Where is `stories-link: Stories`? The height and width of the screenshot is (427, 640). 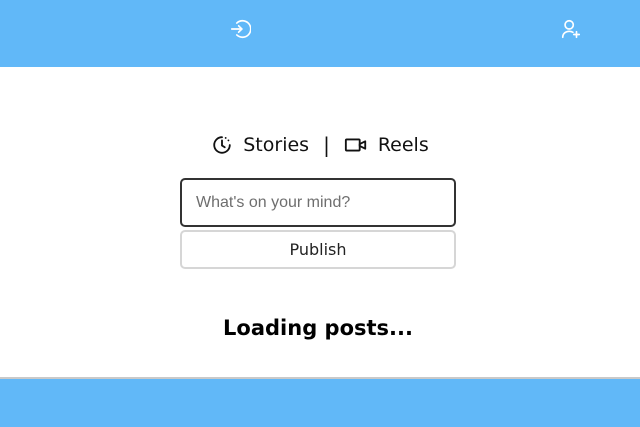
stories-link: Stories is located at coordinates (260, 145).